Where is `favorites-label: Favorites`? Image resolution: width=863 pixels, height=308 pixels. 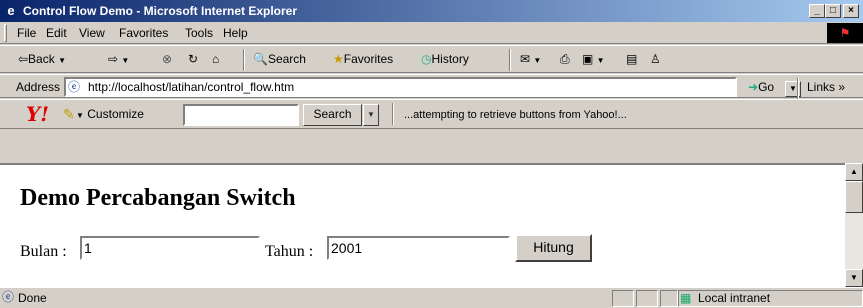
favorites-label: Favorites is located at coordinates (368, 59).